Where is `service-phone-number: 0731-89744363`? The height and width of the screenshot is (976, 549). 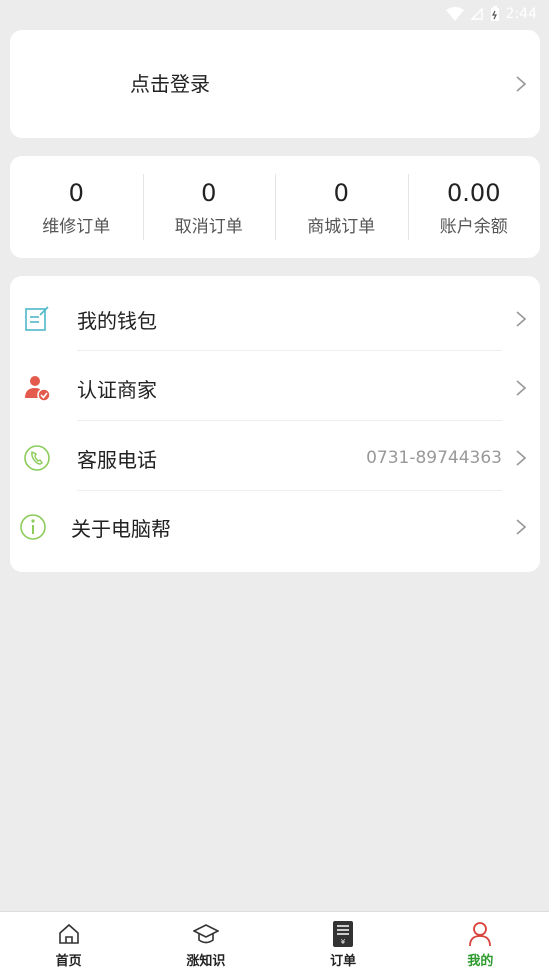 service-phone-number: 0731-89744363 is located at coordinates (434, 458).